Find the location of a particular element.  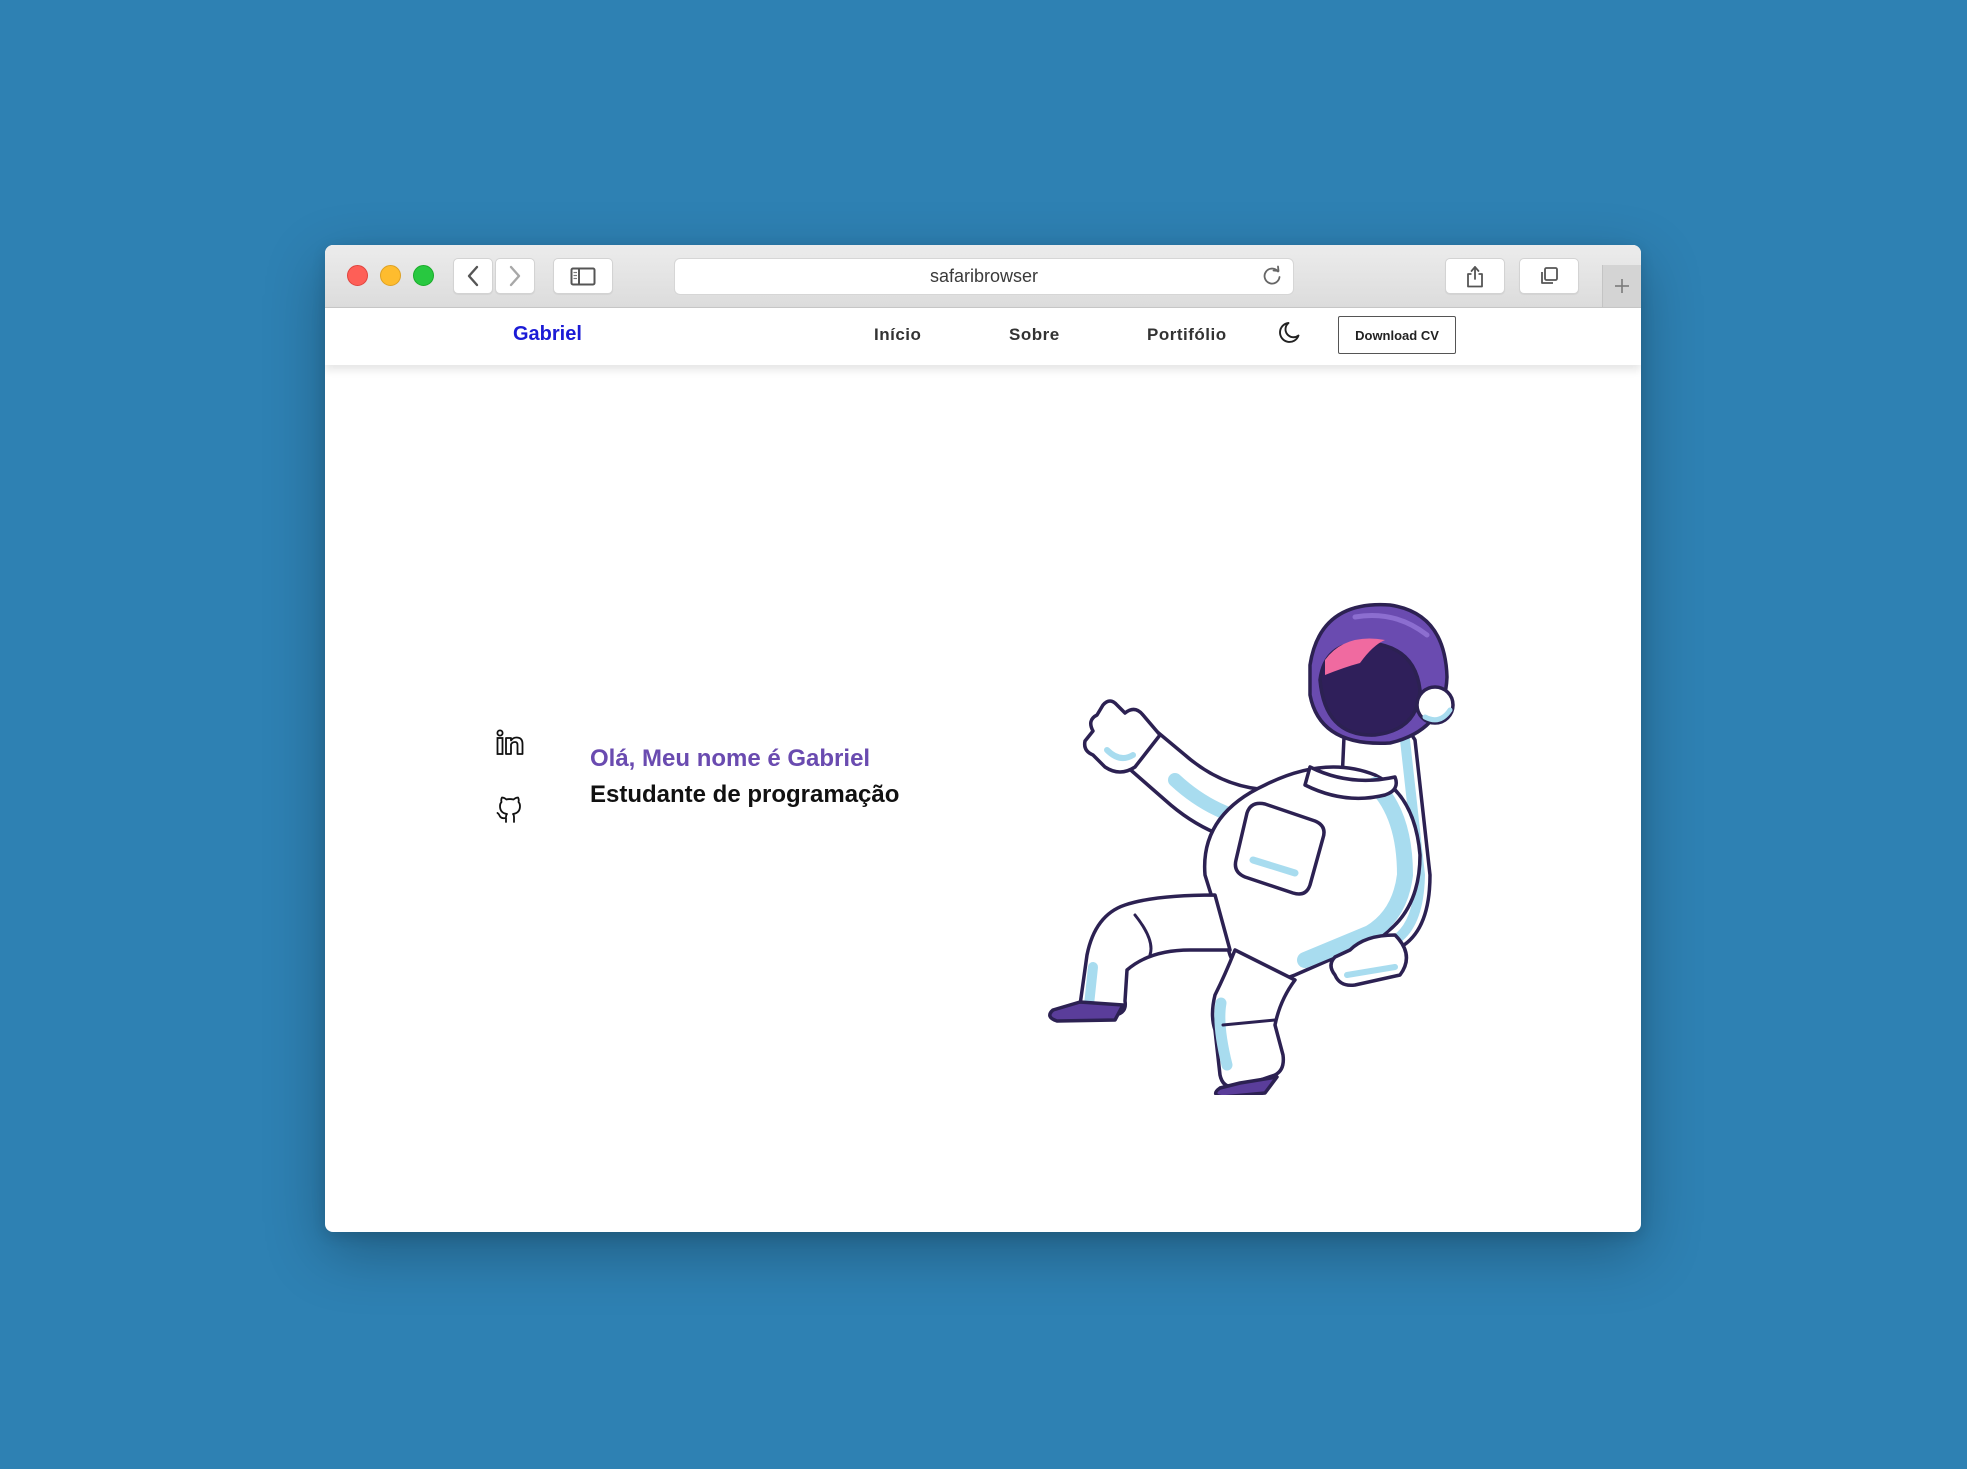

tabs-icon is located at coordinates (1549, 275).